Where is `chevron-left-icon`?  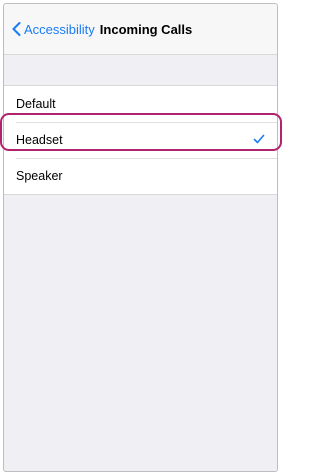 chevron-left-icon is located at coordinates (16, 29).